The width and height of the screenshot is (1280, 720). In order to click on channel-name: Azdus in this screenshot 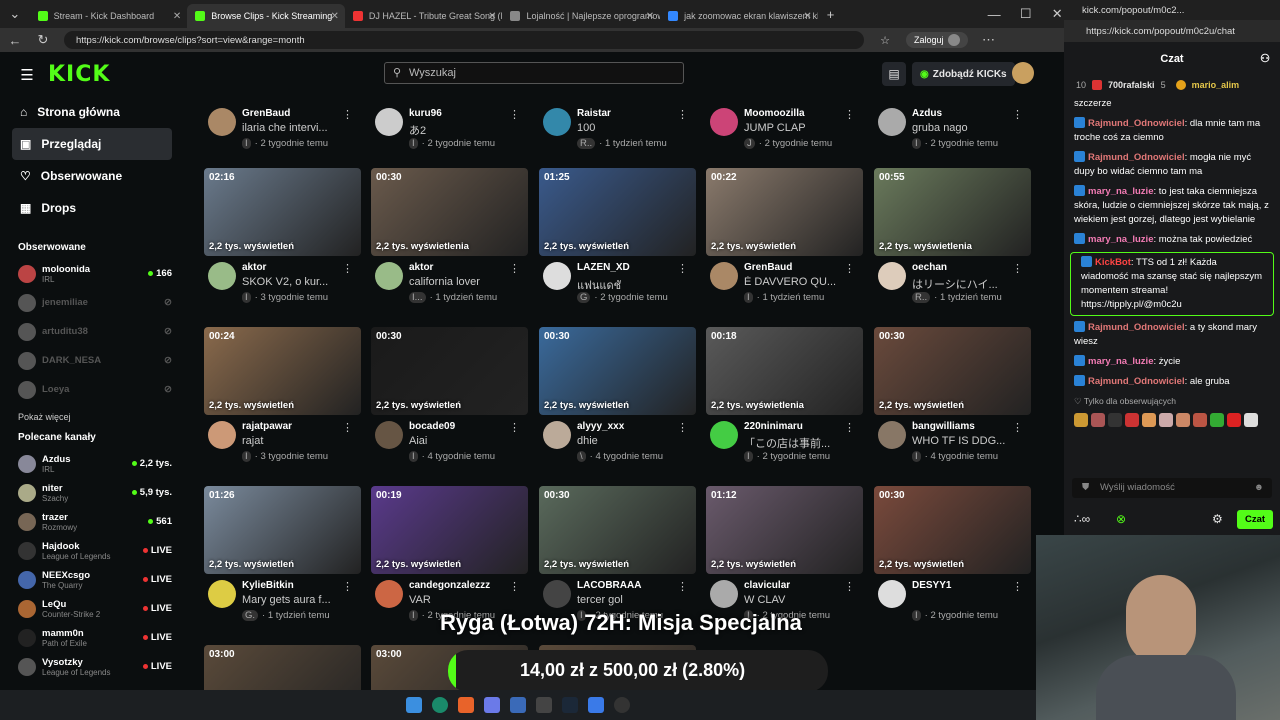, I will do `click(927, 113)`.